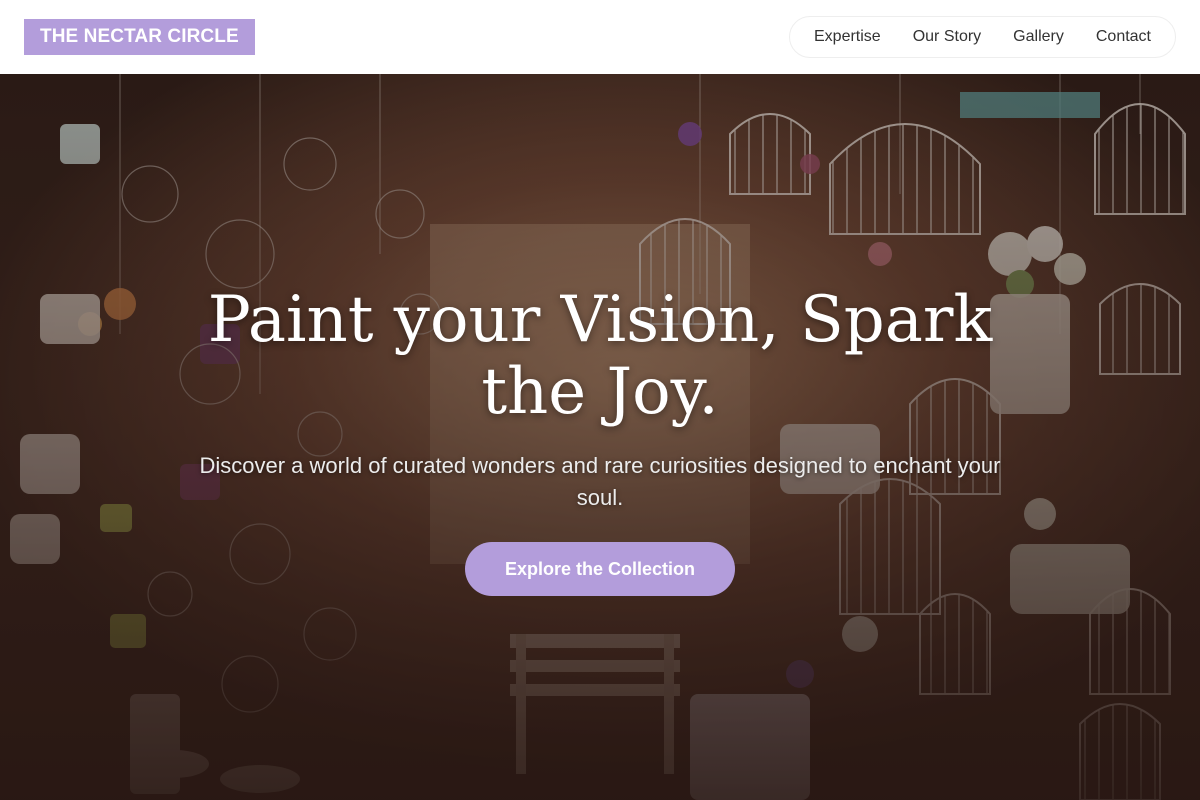 This screenshot has height=800, width=1200. I want to click on nav-link-expertise: Expertise, so click(847, 37).